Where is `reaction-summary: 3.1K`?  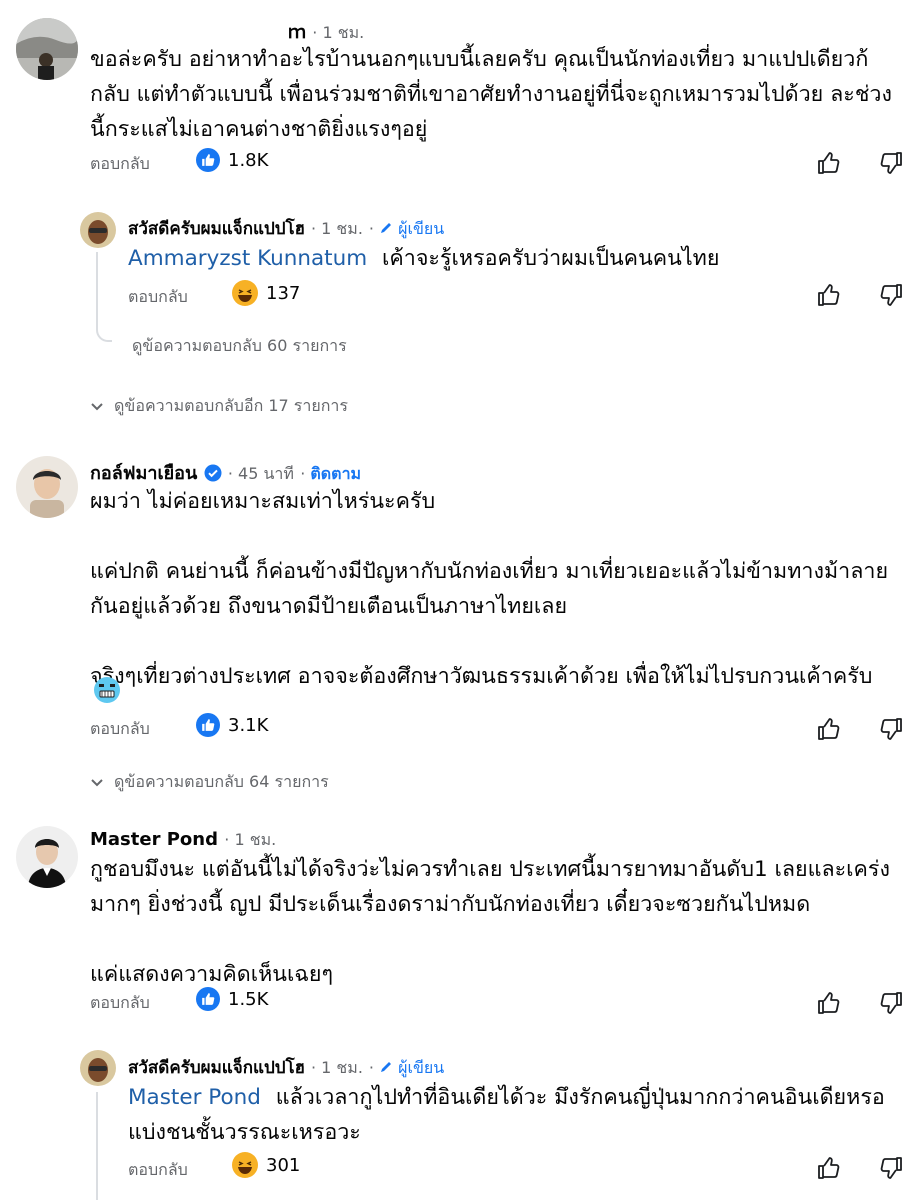 reaction-summary: 3.1K is located at coordinates (232, 725).